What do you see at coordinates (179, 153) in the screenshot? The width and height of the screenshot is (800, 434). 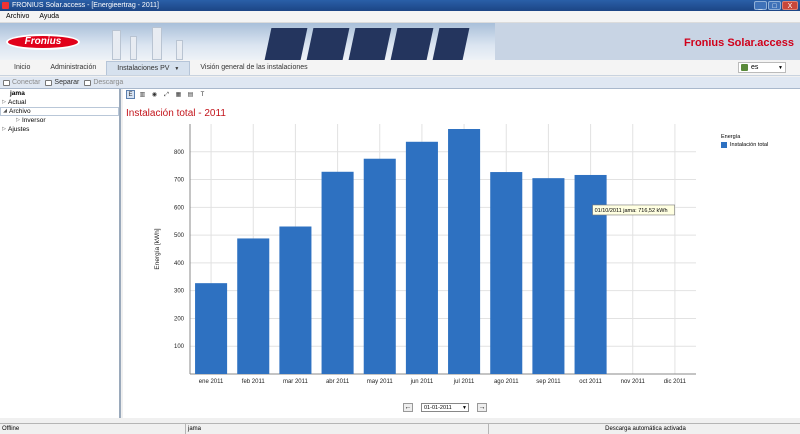 I see `y-tick-label: 800` at bounding box center [179, 153].